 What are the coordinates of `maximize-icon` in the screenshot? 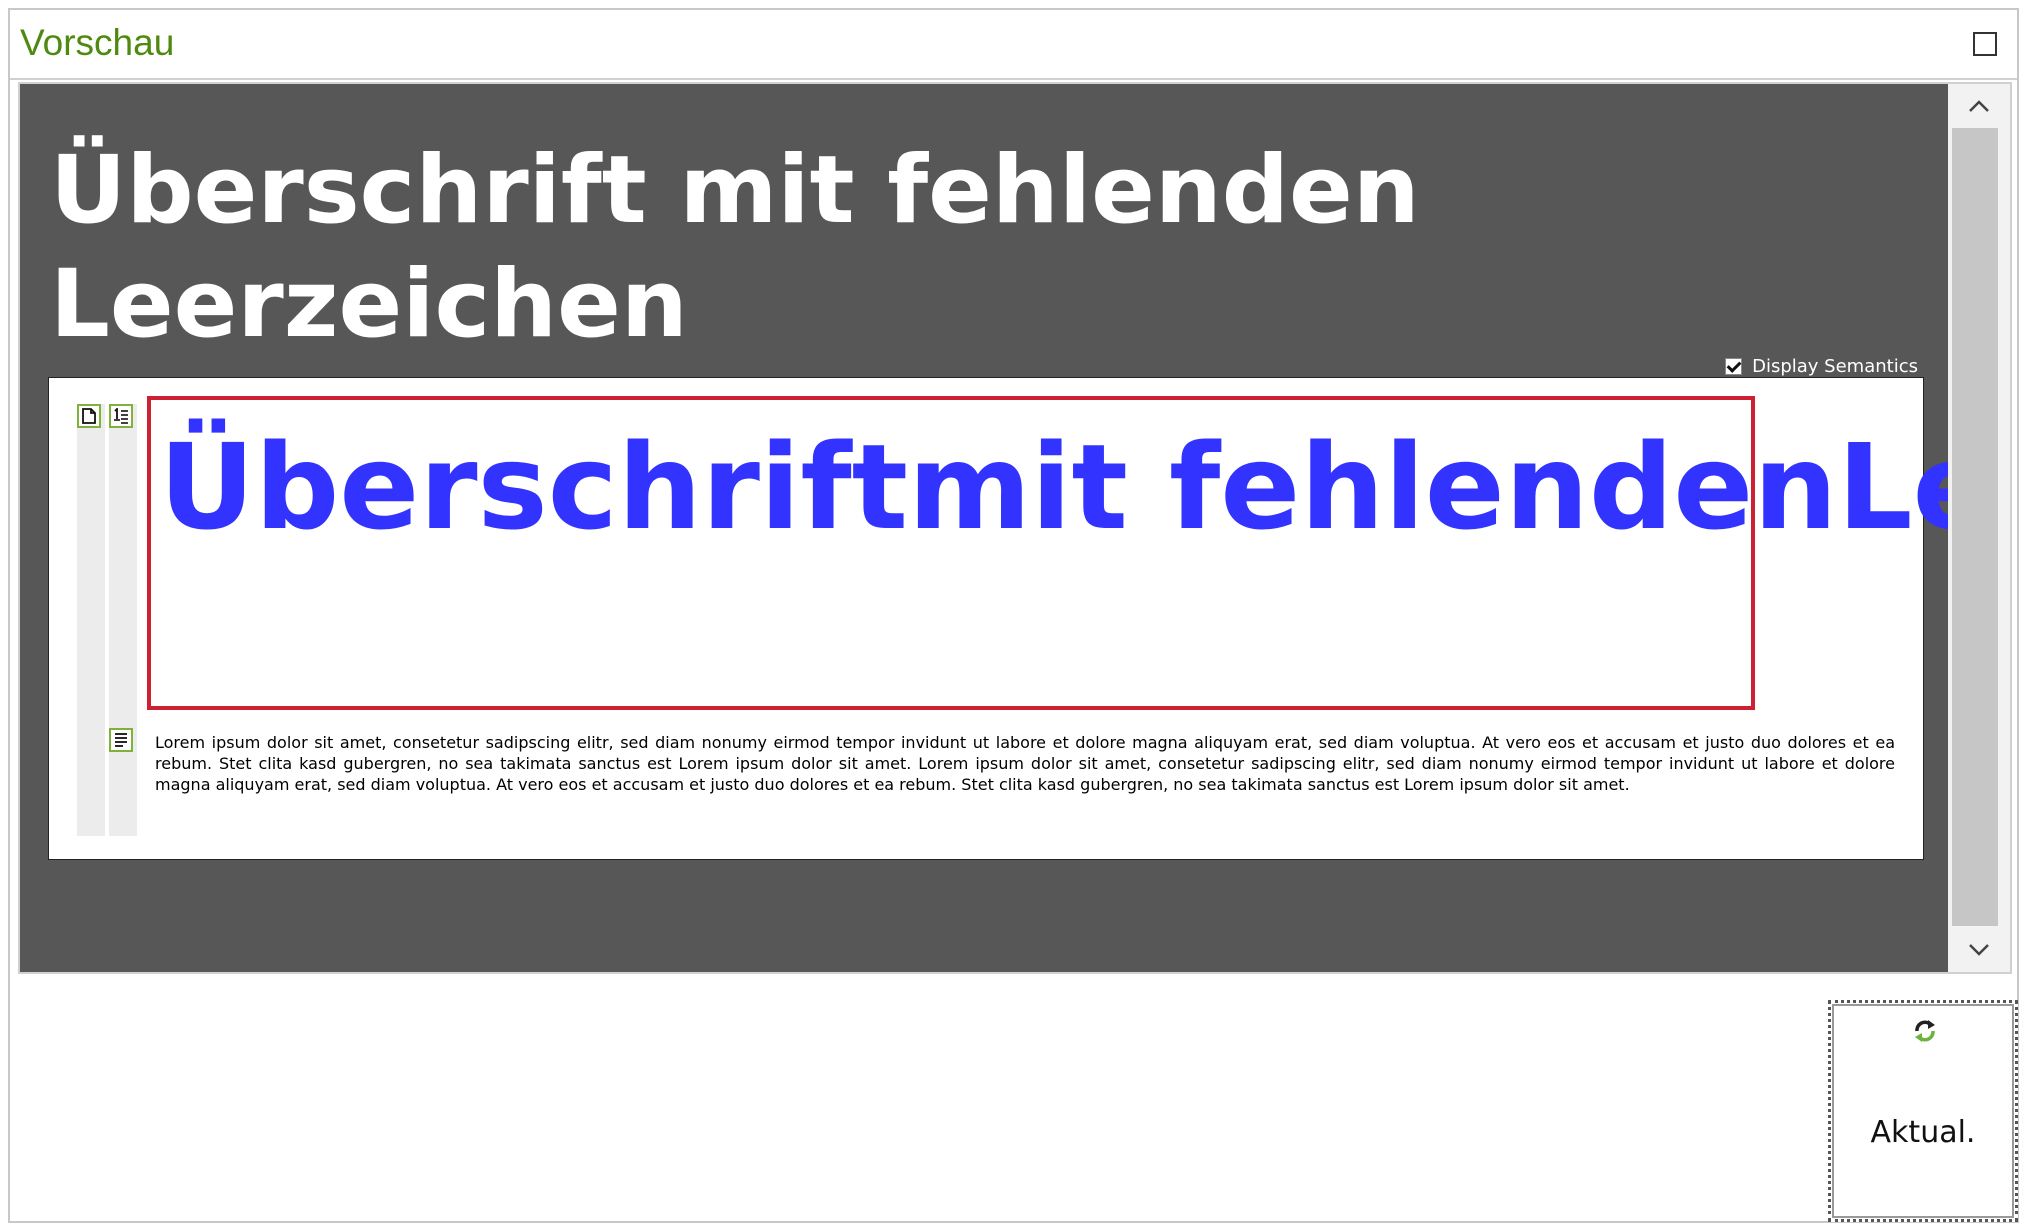 It's located at (1985, 44).